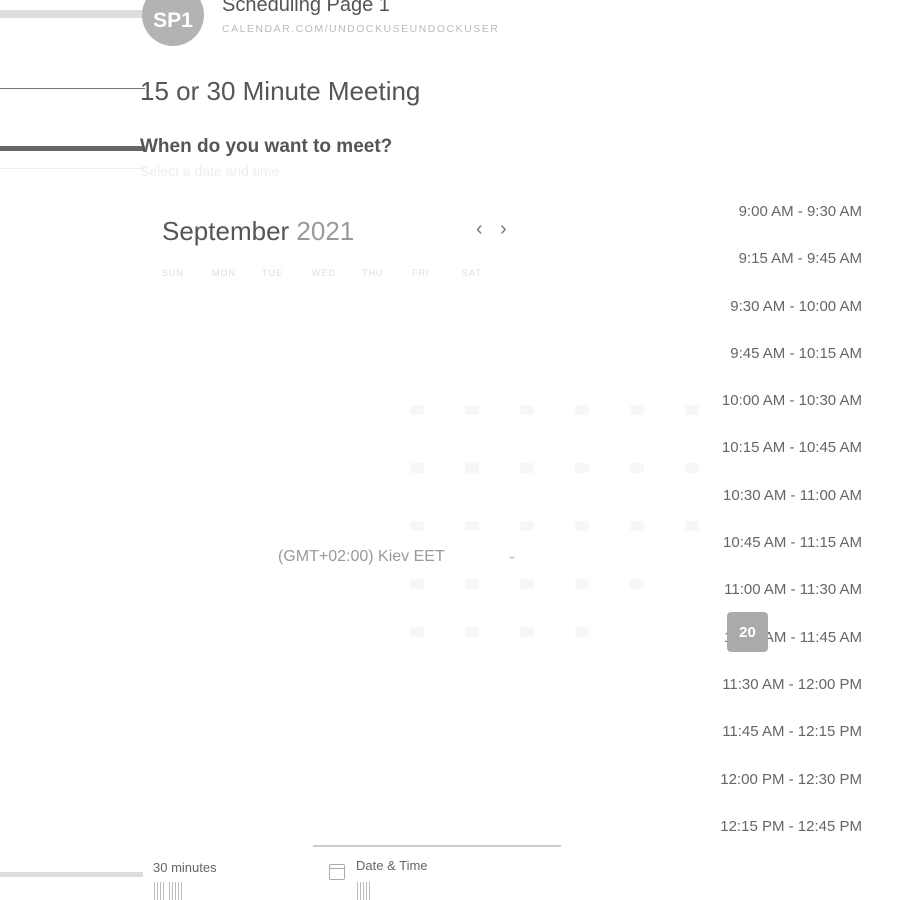 This screenshot has height=900, width=900. Describe the element at coordinates (361, 557) in the screenshot. I see `timezone-select: (GMT+02:00) Kiev EET` at that location.